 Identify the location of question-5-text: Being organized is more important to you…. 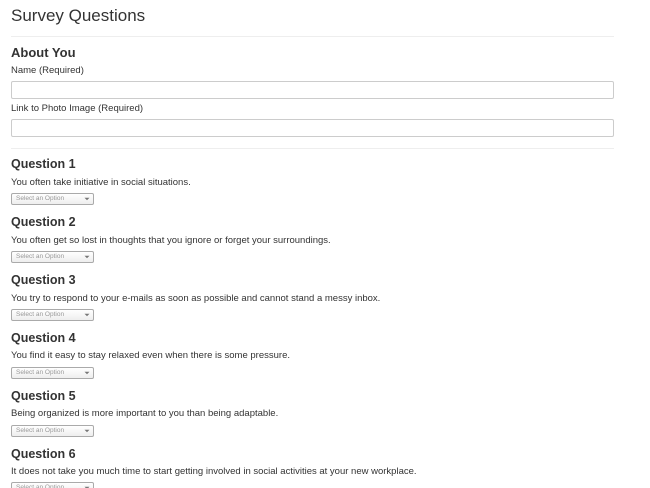
(145, 413).